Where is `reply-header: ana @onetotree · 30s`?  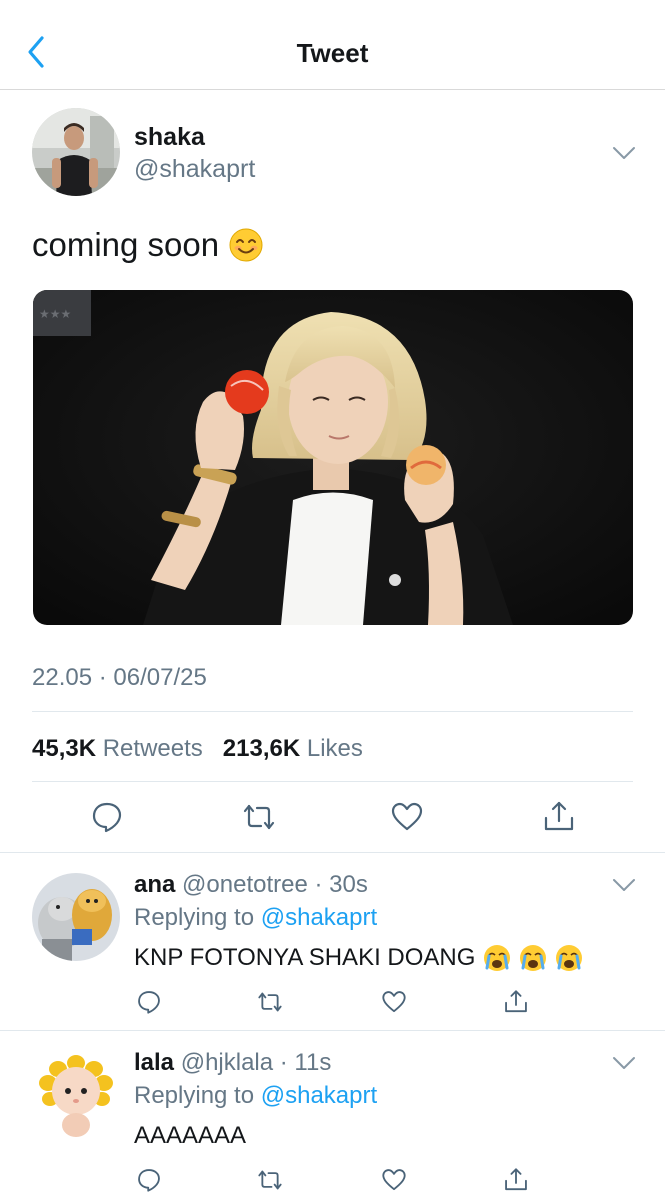
reply-header: ana @onetotree · 30s is located at coordinates (251, 885).